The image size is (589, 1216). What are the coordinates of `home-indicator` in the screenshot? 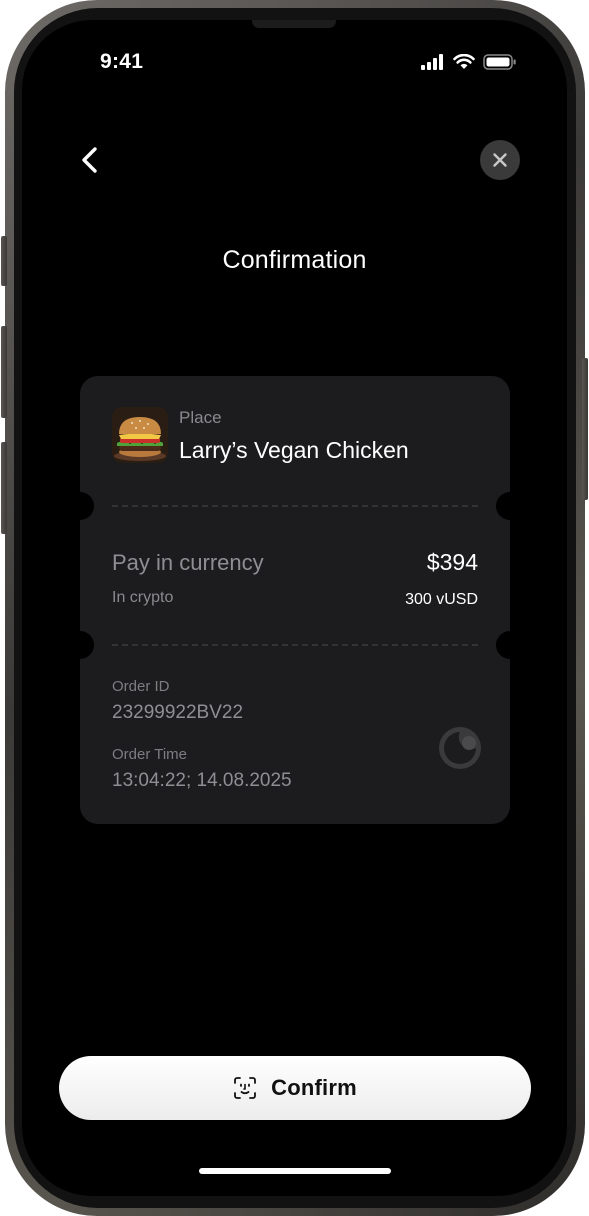 It's located at (295, 1171).